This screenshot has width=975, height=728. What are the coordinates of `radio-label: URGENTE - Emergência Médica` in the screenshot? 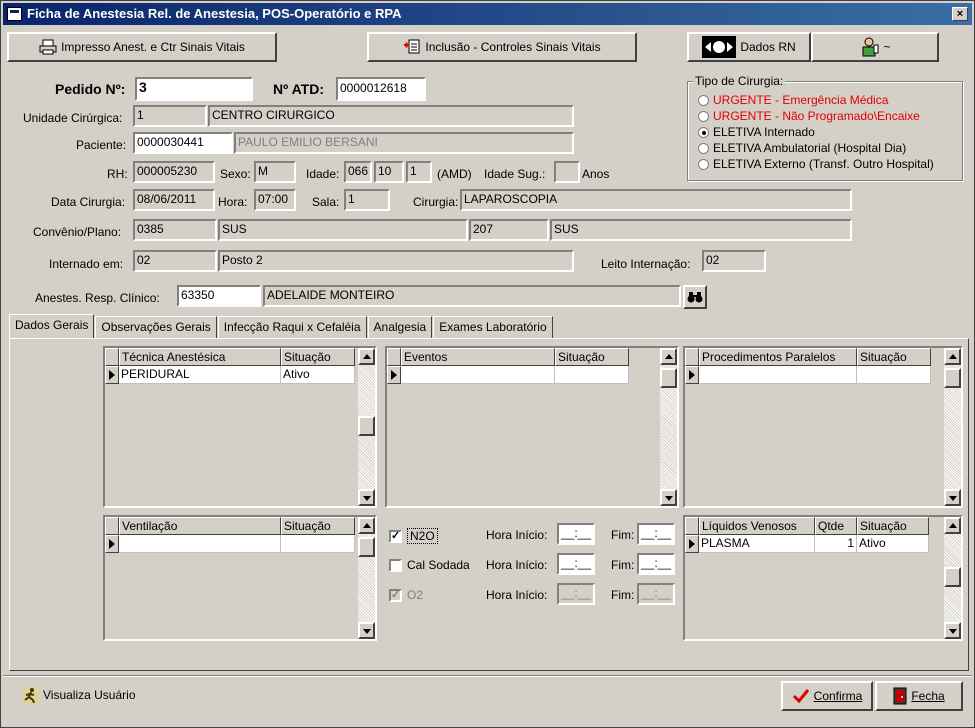 It's located at (801, 100).